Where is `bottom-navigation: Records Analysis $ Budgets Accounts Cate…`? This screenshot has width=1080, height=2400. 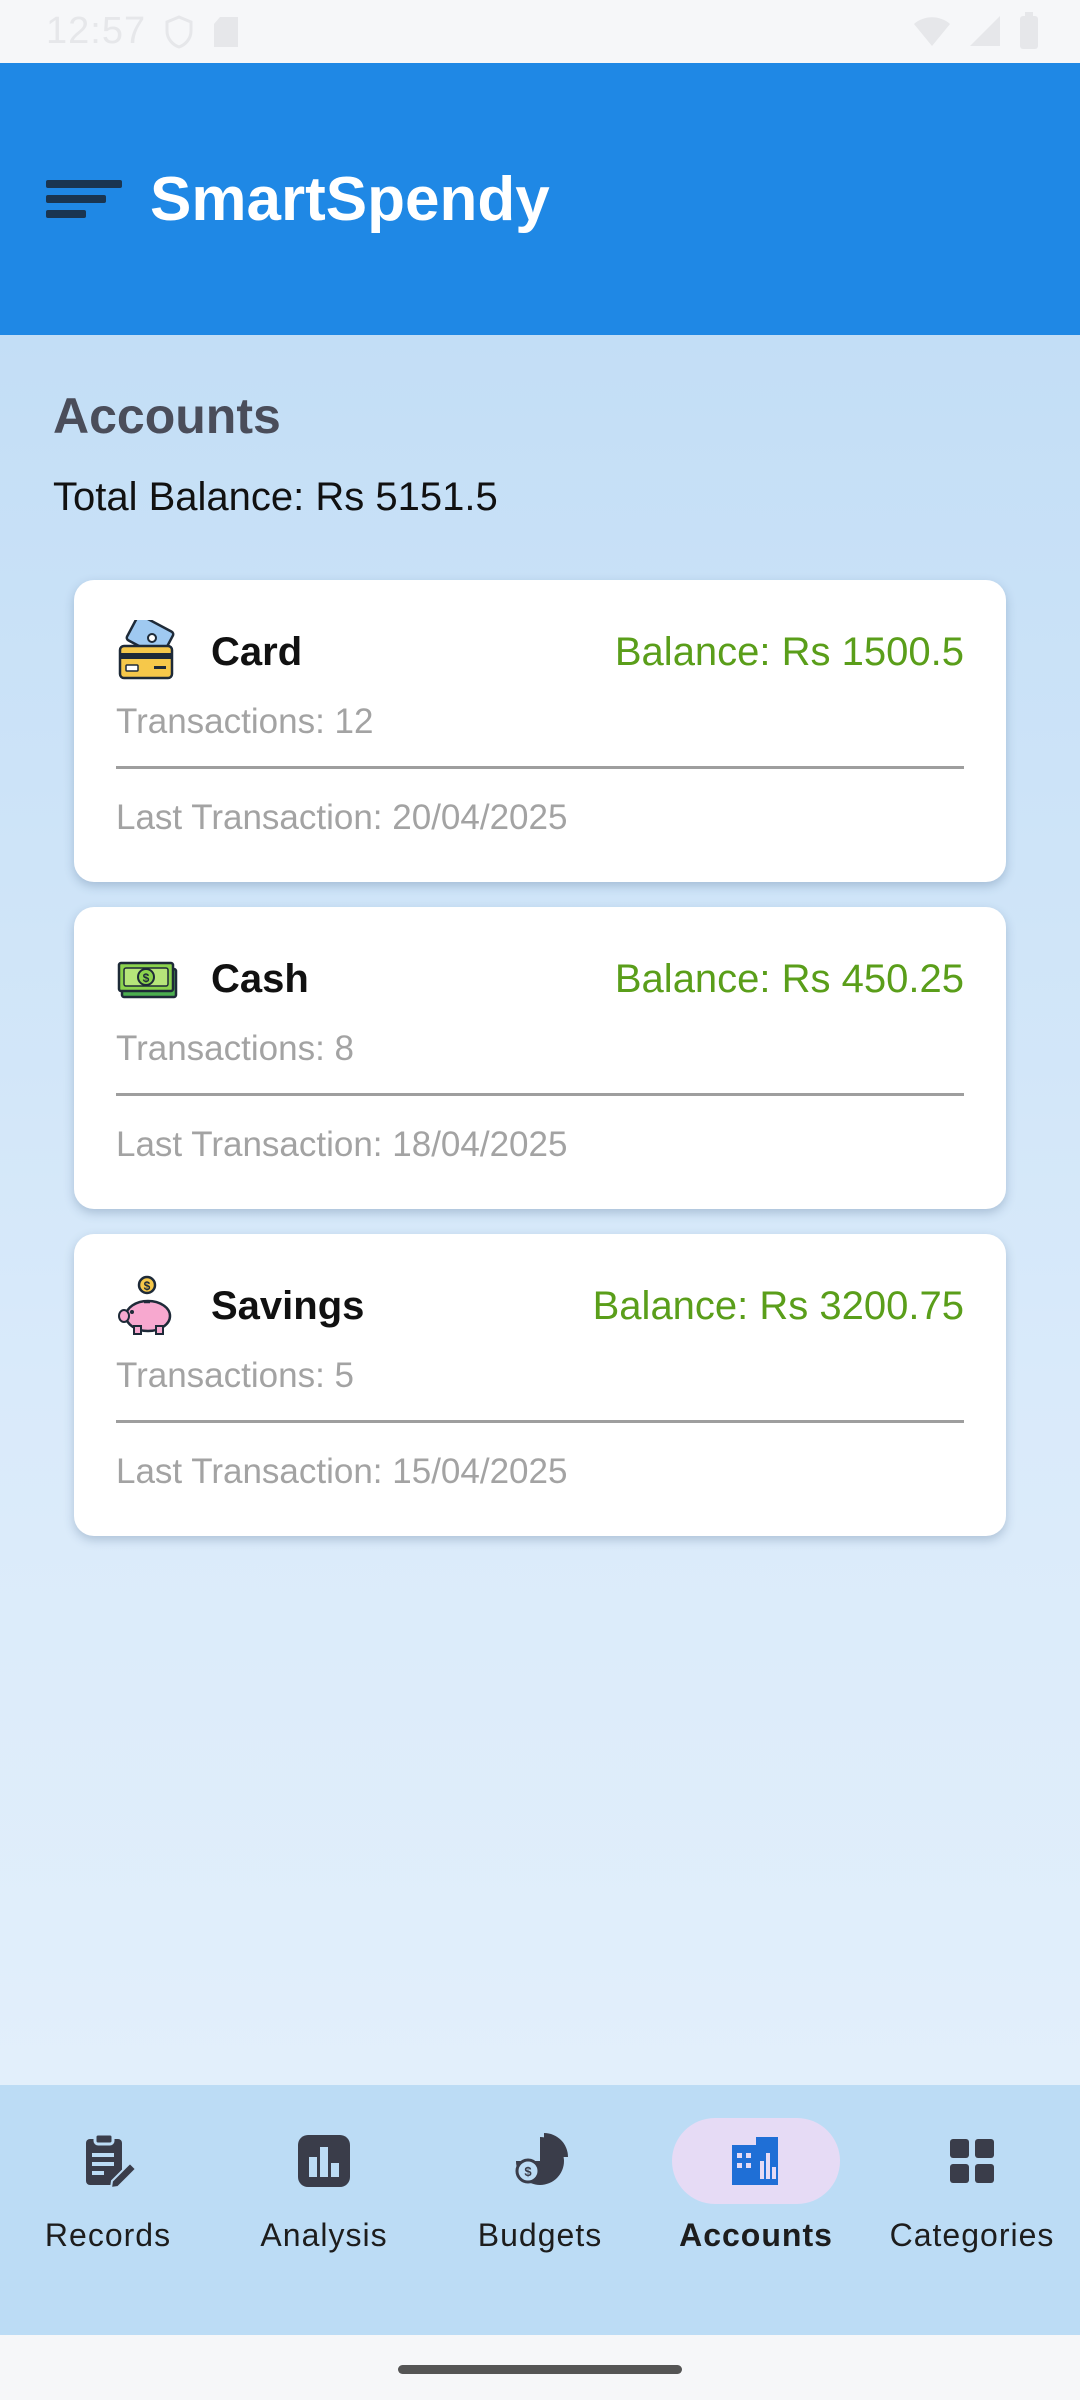
bottom-navigation: Records Analysis $ Budgets Accounts Cate… is located at coordinates (540, 2210).